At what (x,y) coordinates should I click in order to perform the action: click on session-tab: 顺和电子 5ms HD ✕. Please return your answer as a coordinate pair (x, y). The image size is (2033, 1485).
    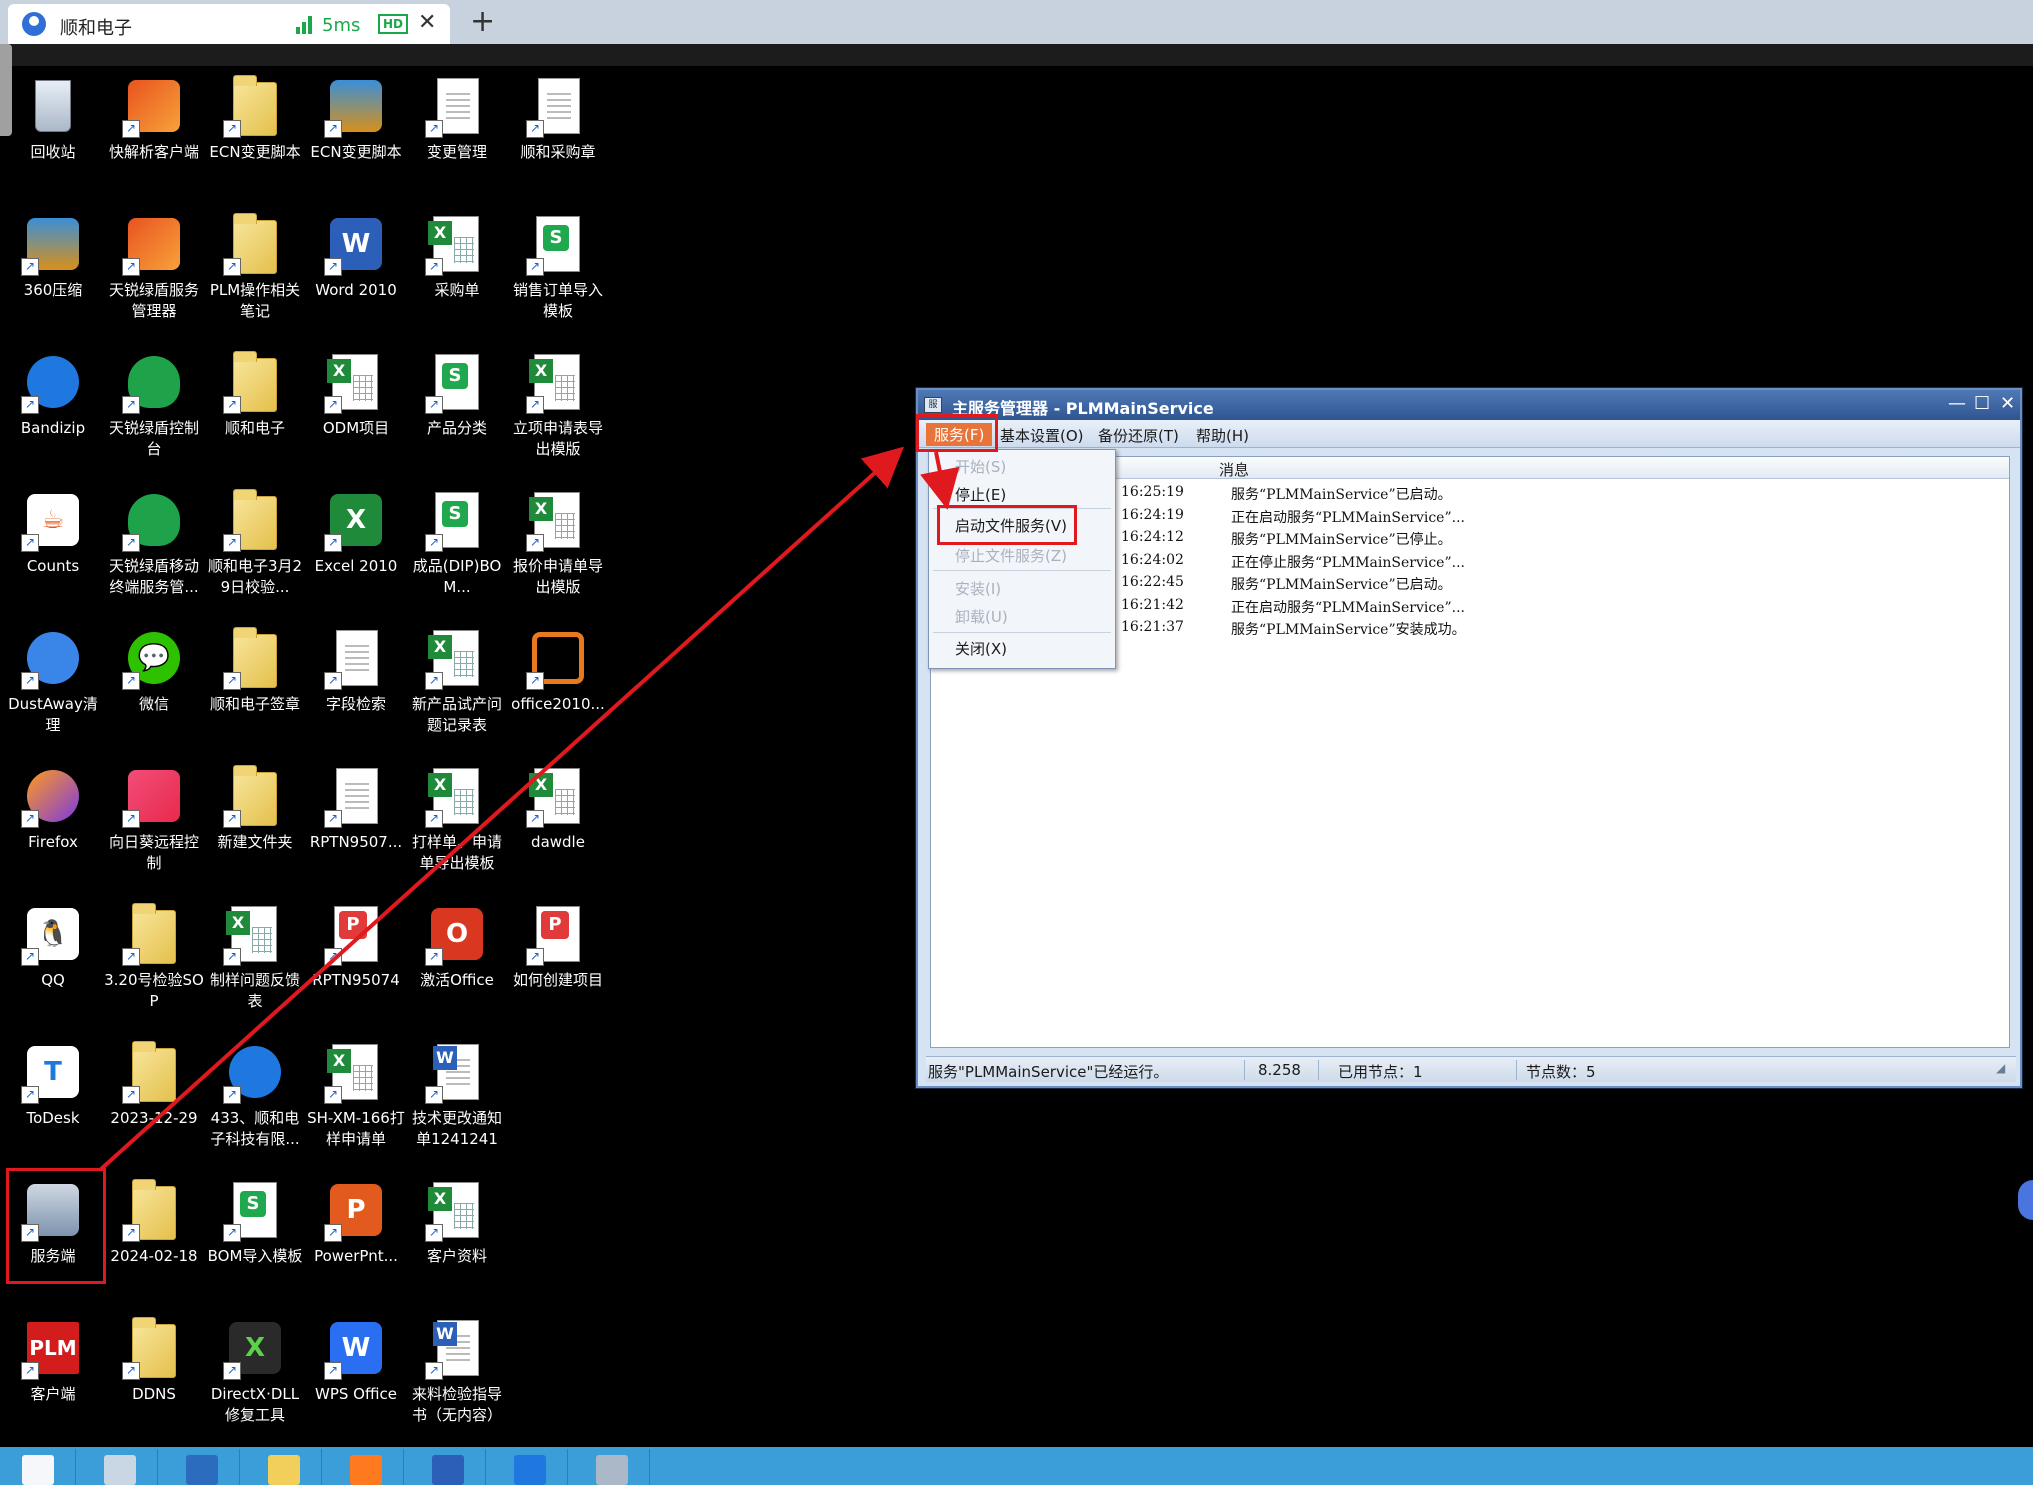
    Looking at the image, I should click on (229, 24).